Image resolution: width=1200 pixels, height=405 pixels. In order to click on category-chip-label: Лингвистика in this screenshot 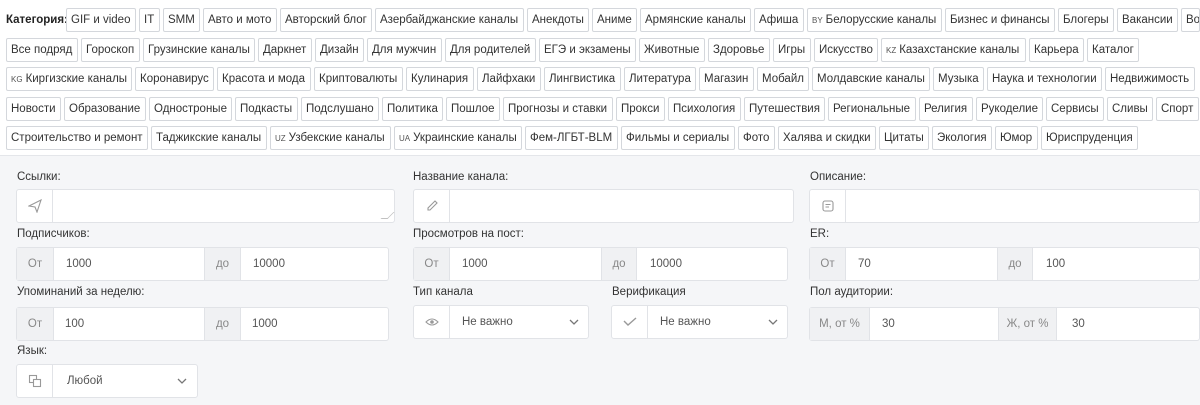, I will do `click(582, 79)`.